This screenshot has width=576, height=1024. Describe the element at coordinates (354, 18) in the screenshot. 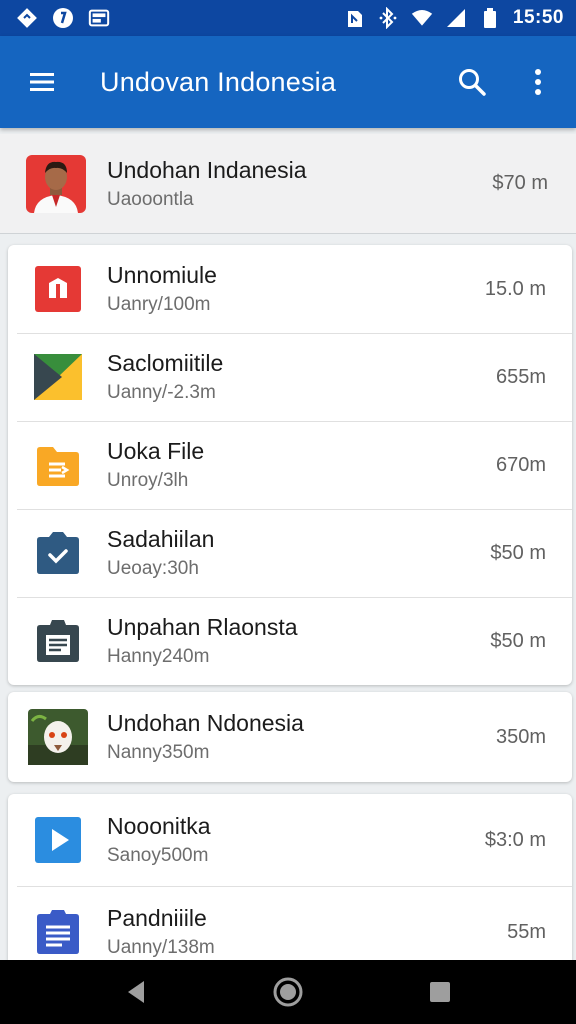

I see `nfc-icon` at that location.